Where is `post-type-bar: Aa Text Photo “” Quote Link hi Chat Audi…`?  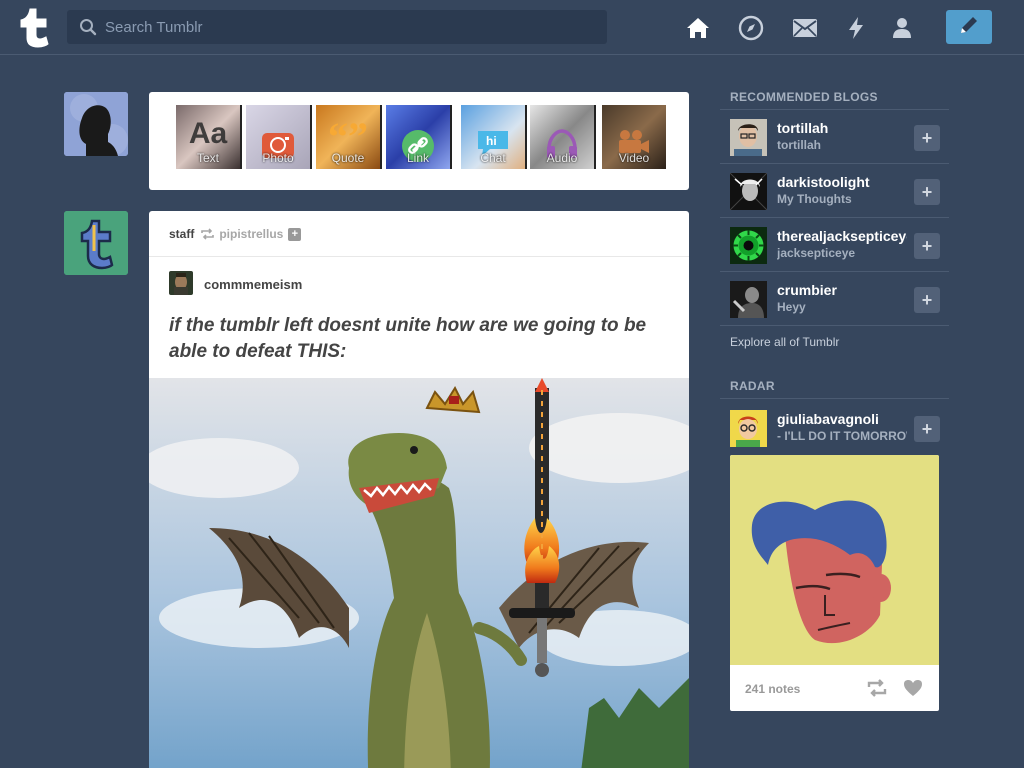
post-type-bar: Aa Text Photo “” Quote Link hi Chat Audi… is located at coordinates (419, 141).